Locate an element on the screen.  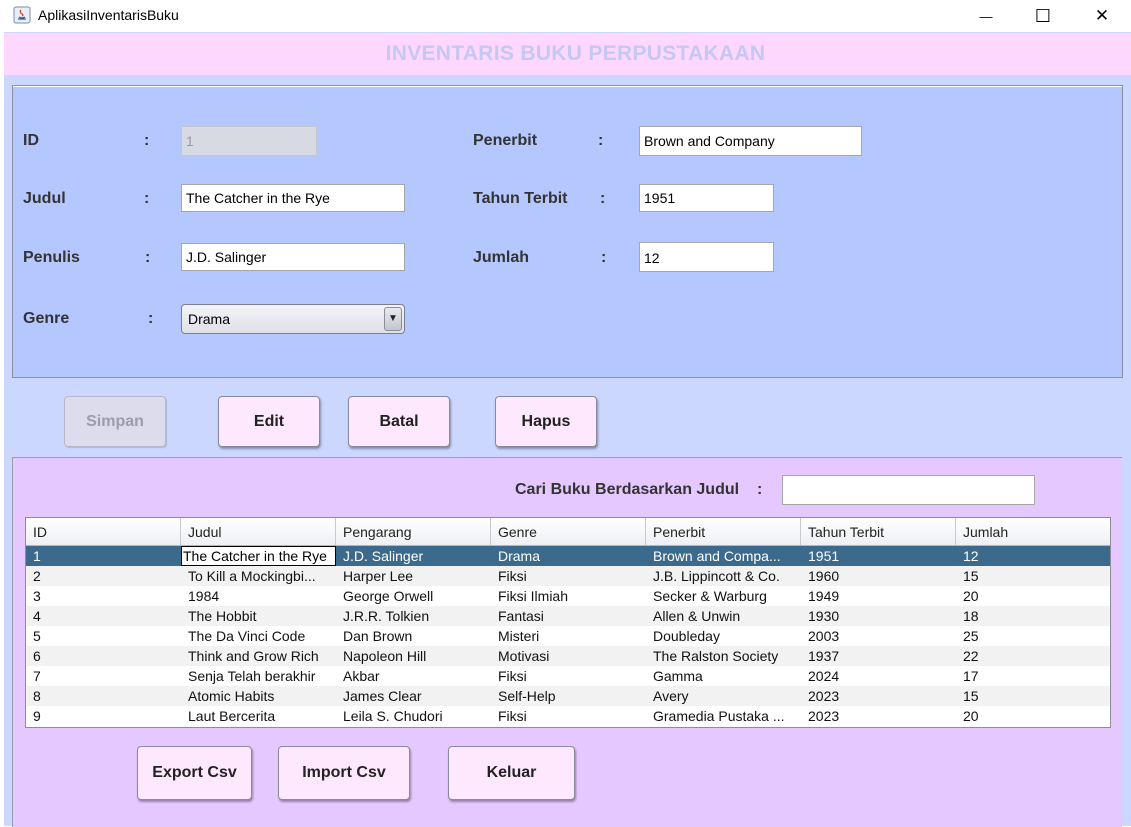
cell-id: 3 is located at coordinates (103, 596).